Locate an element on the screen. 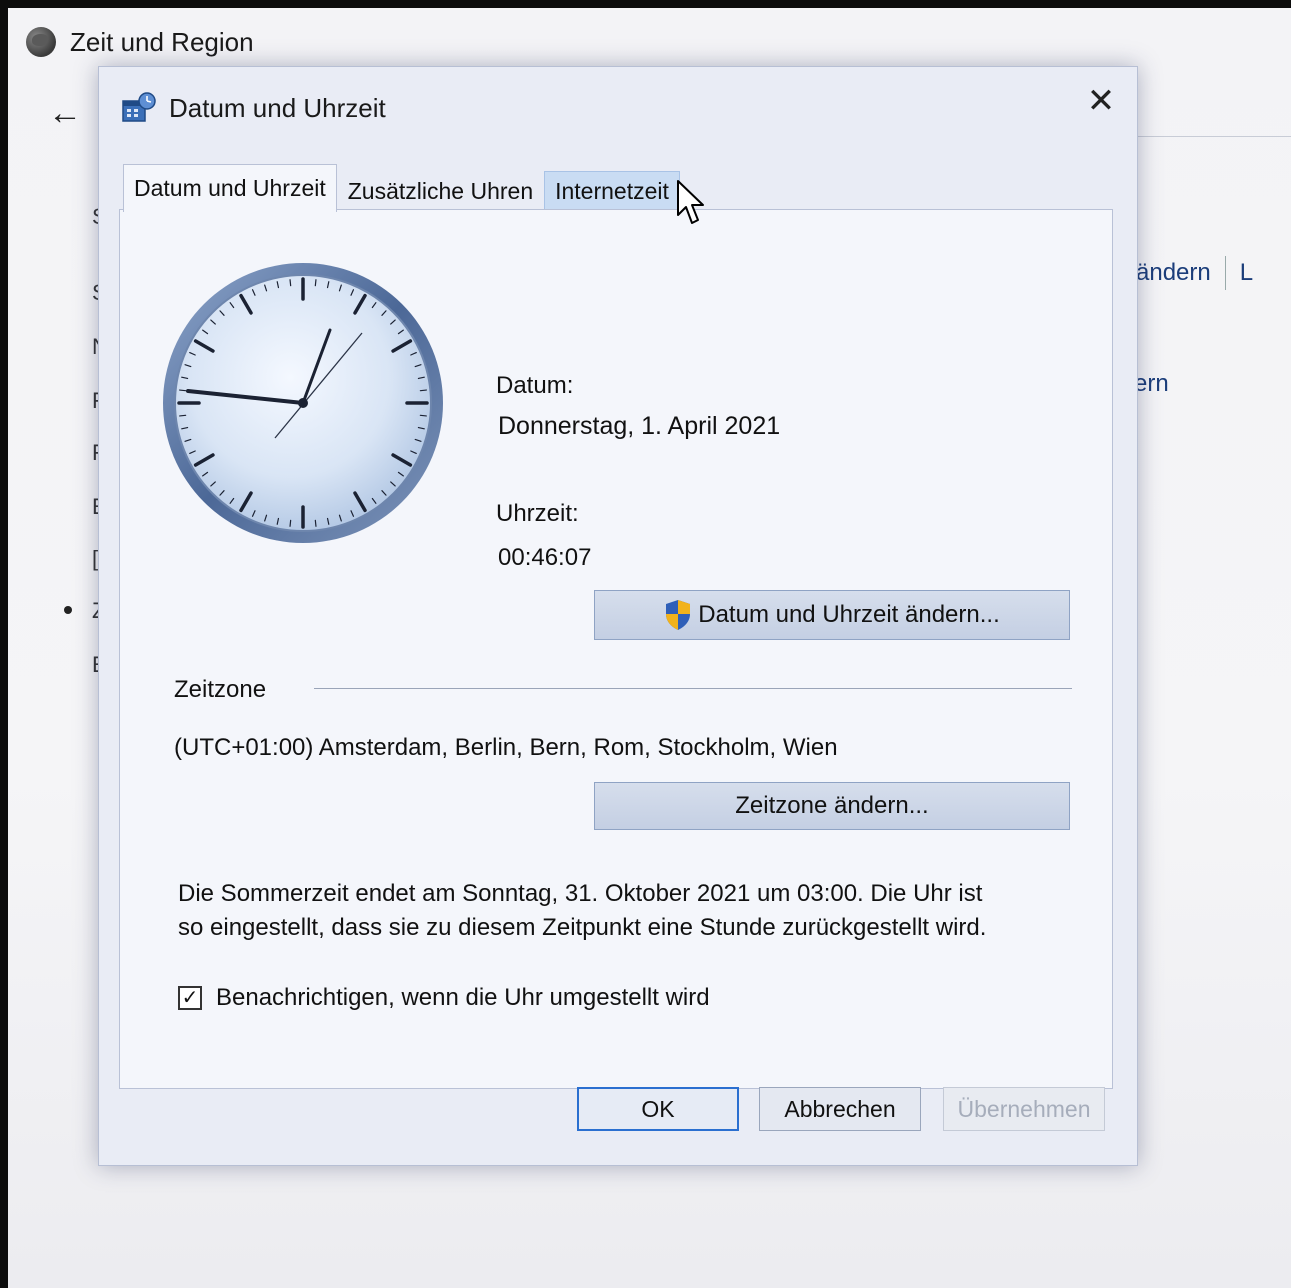 The width and height of the screenshot is (1291, 1288). related-links: ändern L is located at coordinates (1194, 273).